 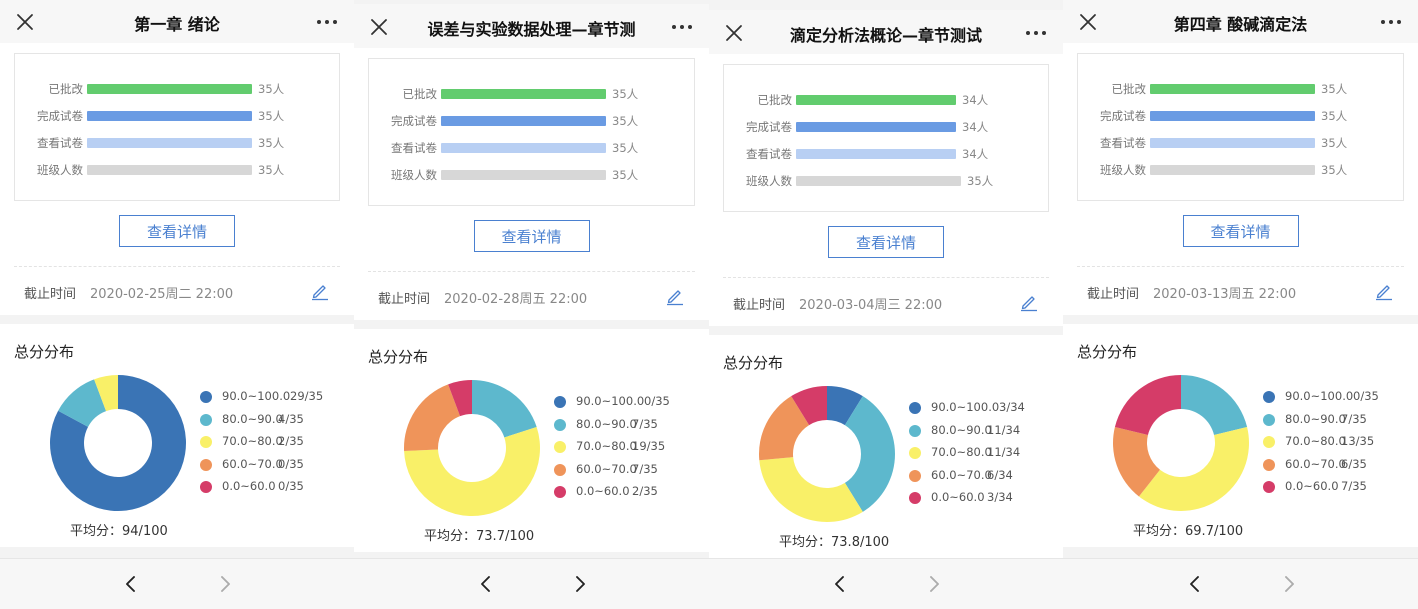 What do you see at coordinates (827, 454) in the screenshot?
I see `score-donut-chart` at bounding box center [827, 454].